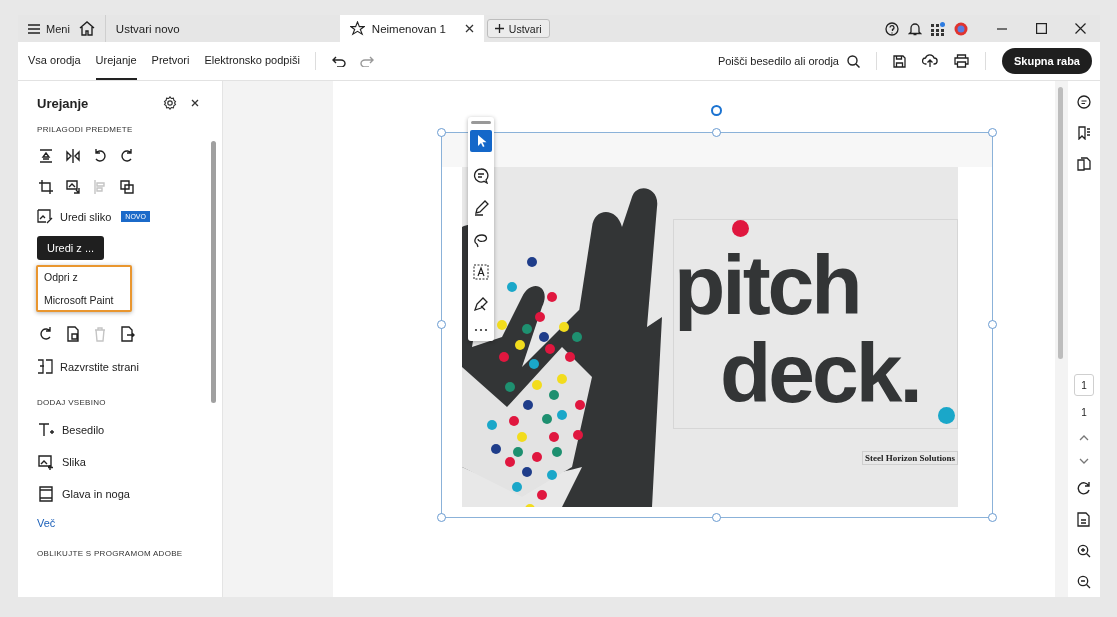 The height and width of the screenshot is (617, 1117). What do you see at coordinates (338, 61) in the screenshot?
I see `undo-icon` at bounding box center [338, 61].